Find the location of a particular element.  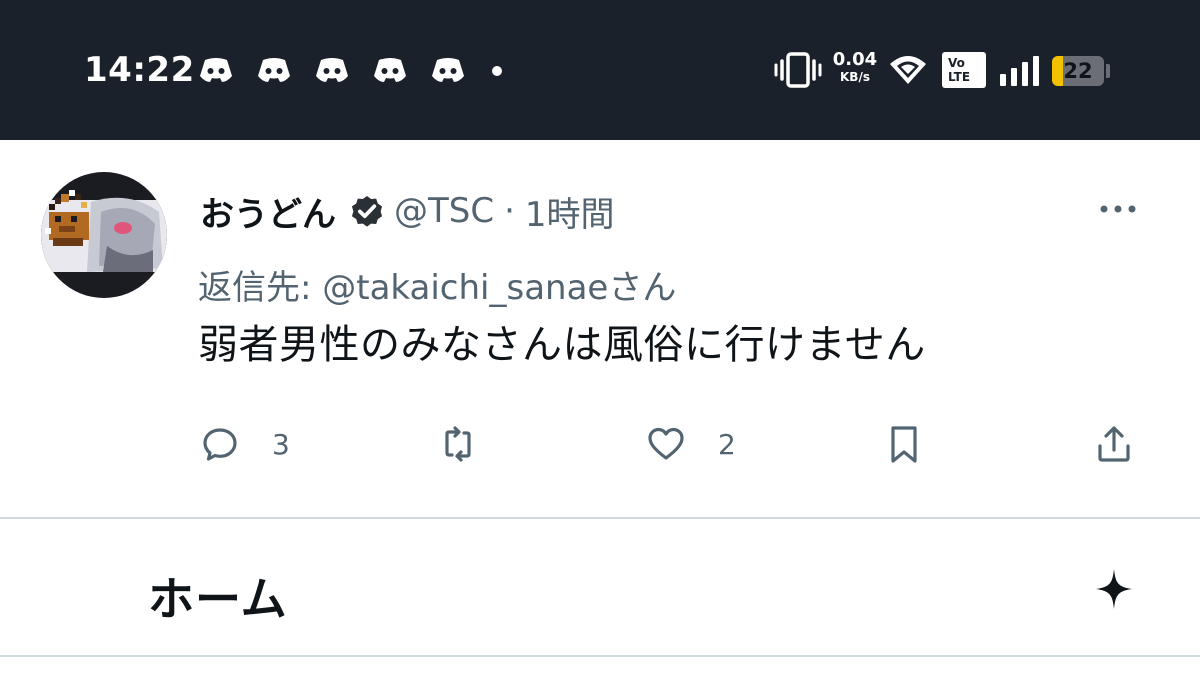

volte-top-text: Vo is located at coordinates (956, 63).